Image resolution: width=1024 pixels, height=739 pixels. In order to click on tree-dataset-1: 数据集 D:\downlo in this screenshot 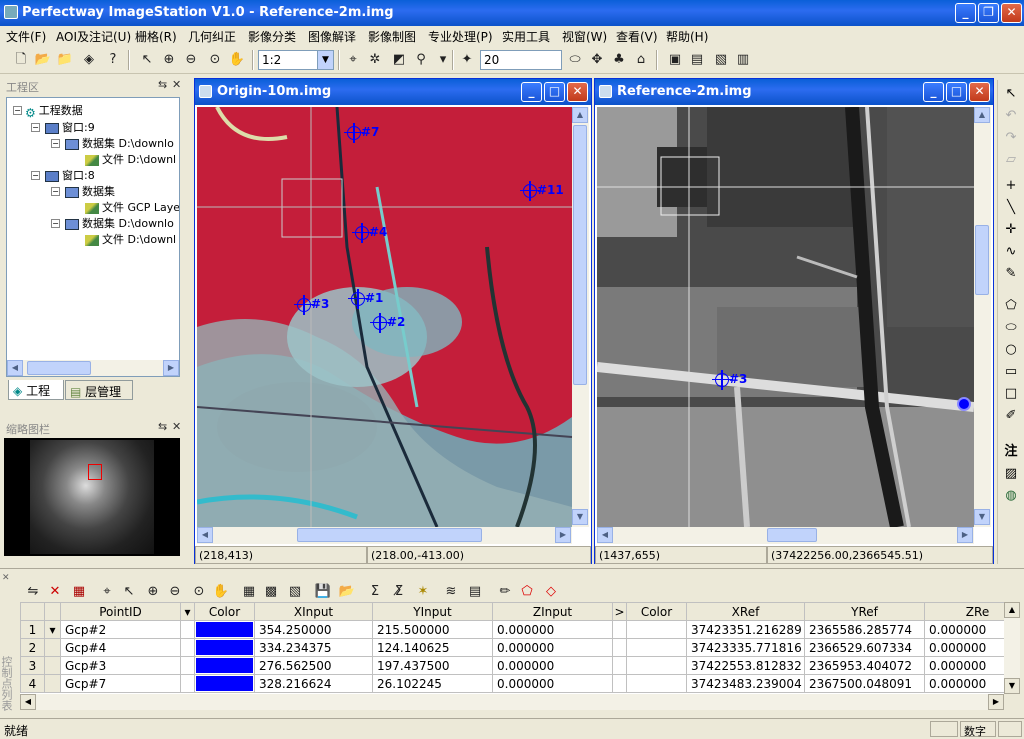, I will do `click(119, 143)`.